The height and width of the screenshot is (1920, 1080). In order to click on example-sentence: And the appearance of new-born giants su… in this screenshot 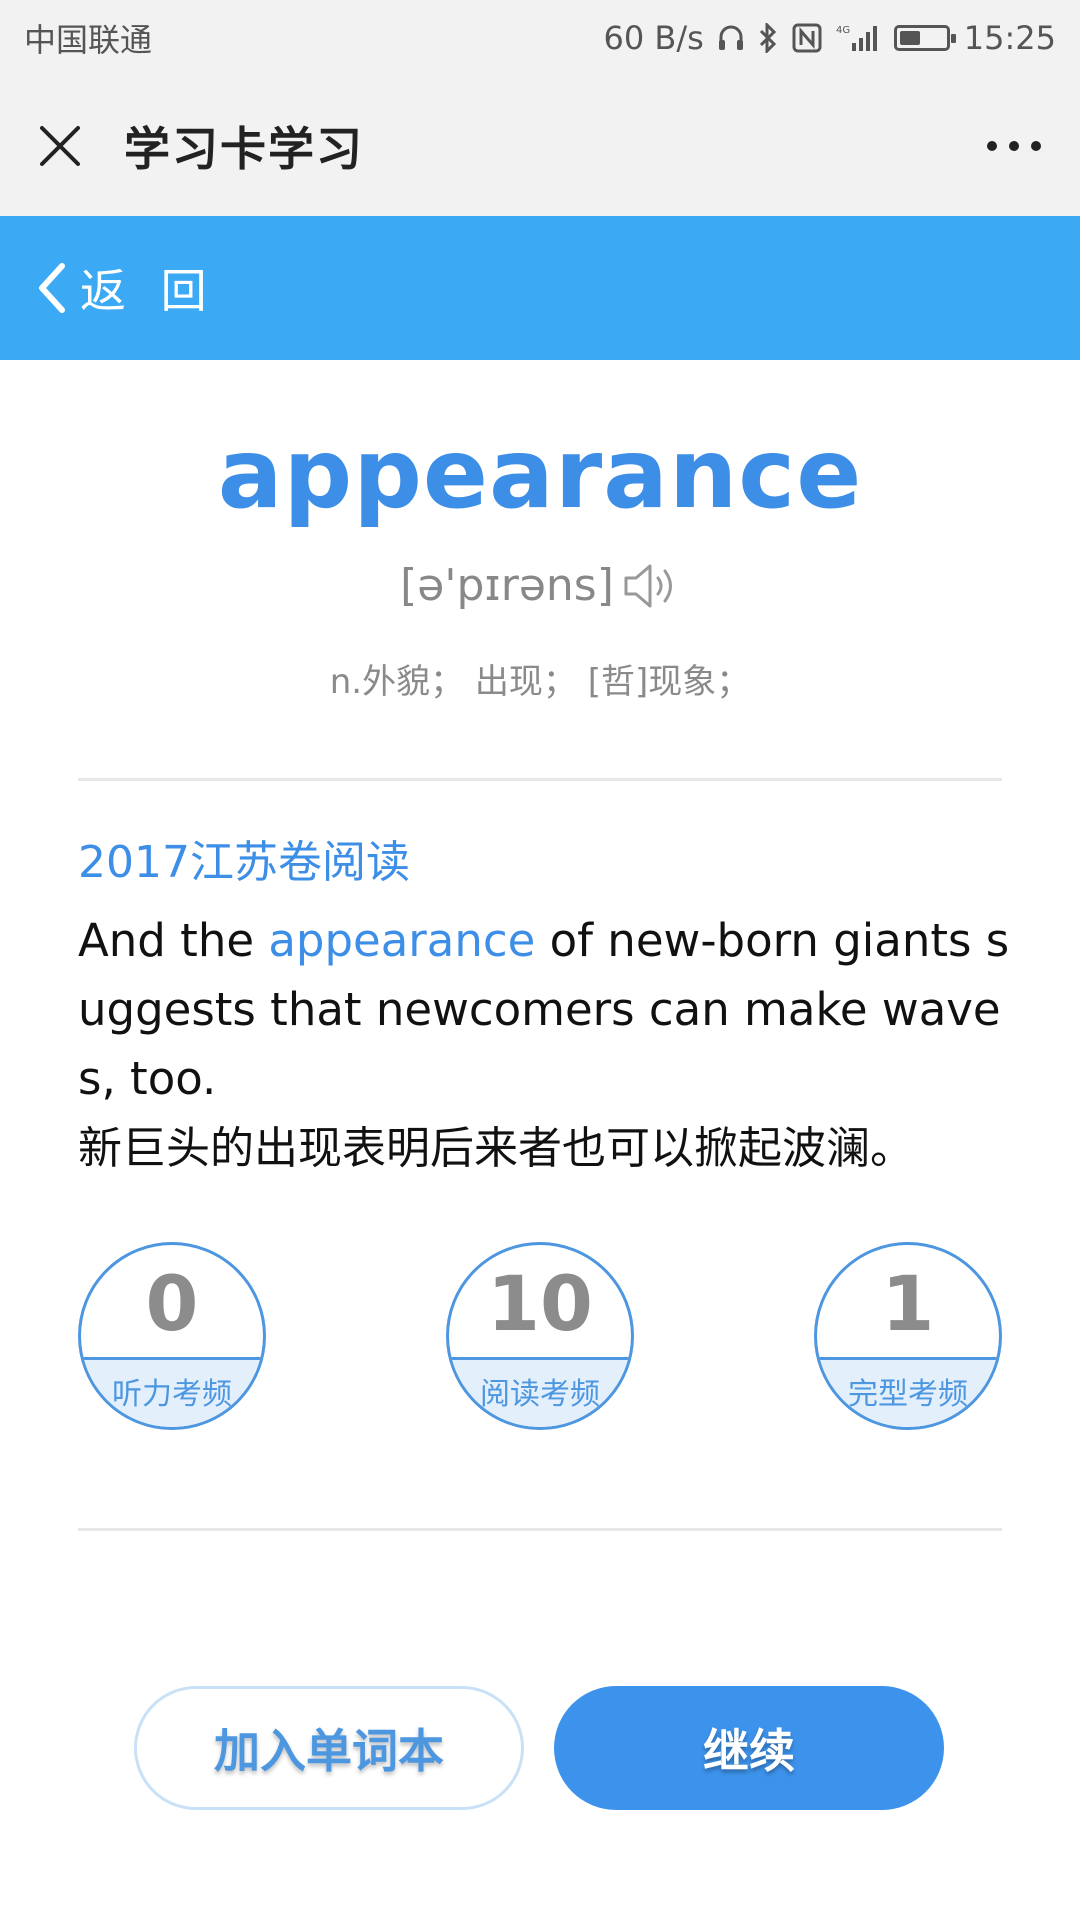, I will do `click(545, 1009)`.